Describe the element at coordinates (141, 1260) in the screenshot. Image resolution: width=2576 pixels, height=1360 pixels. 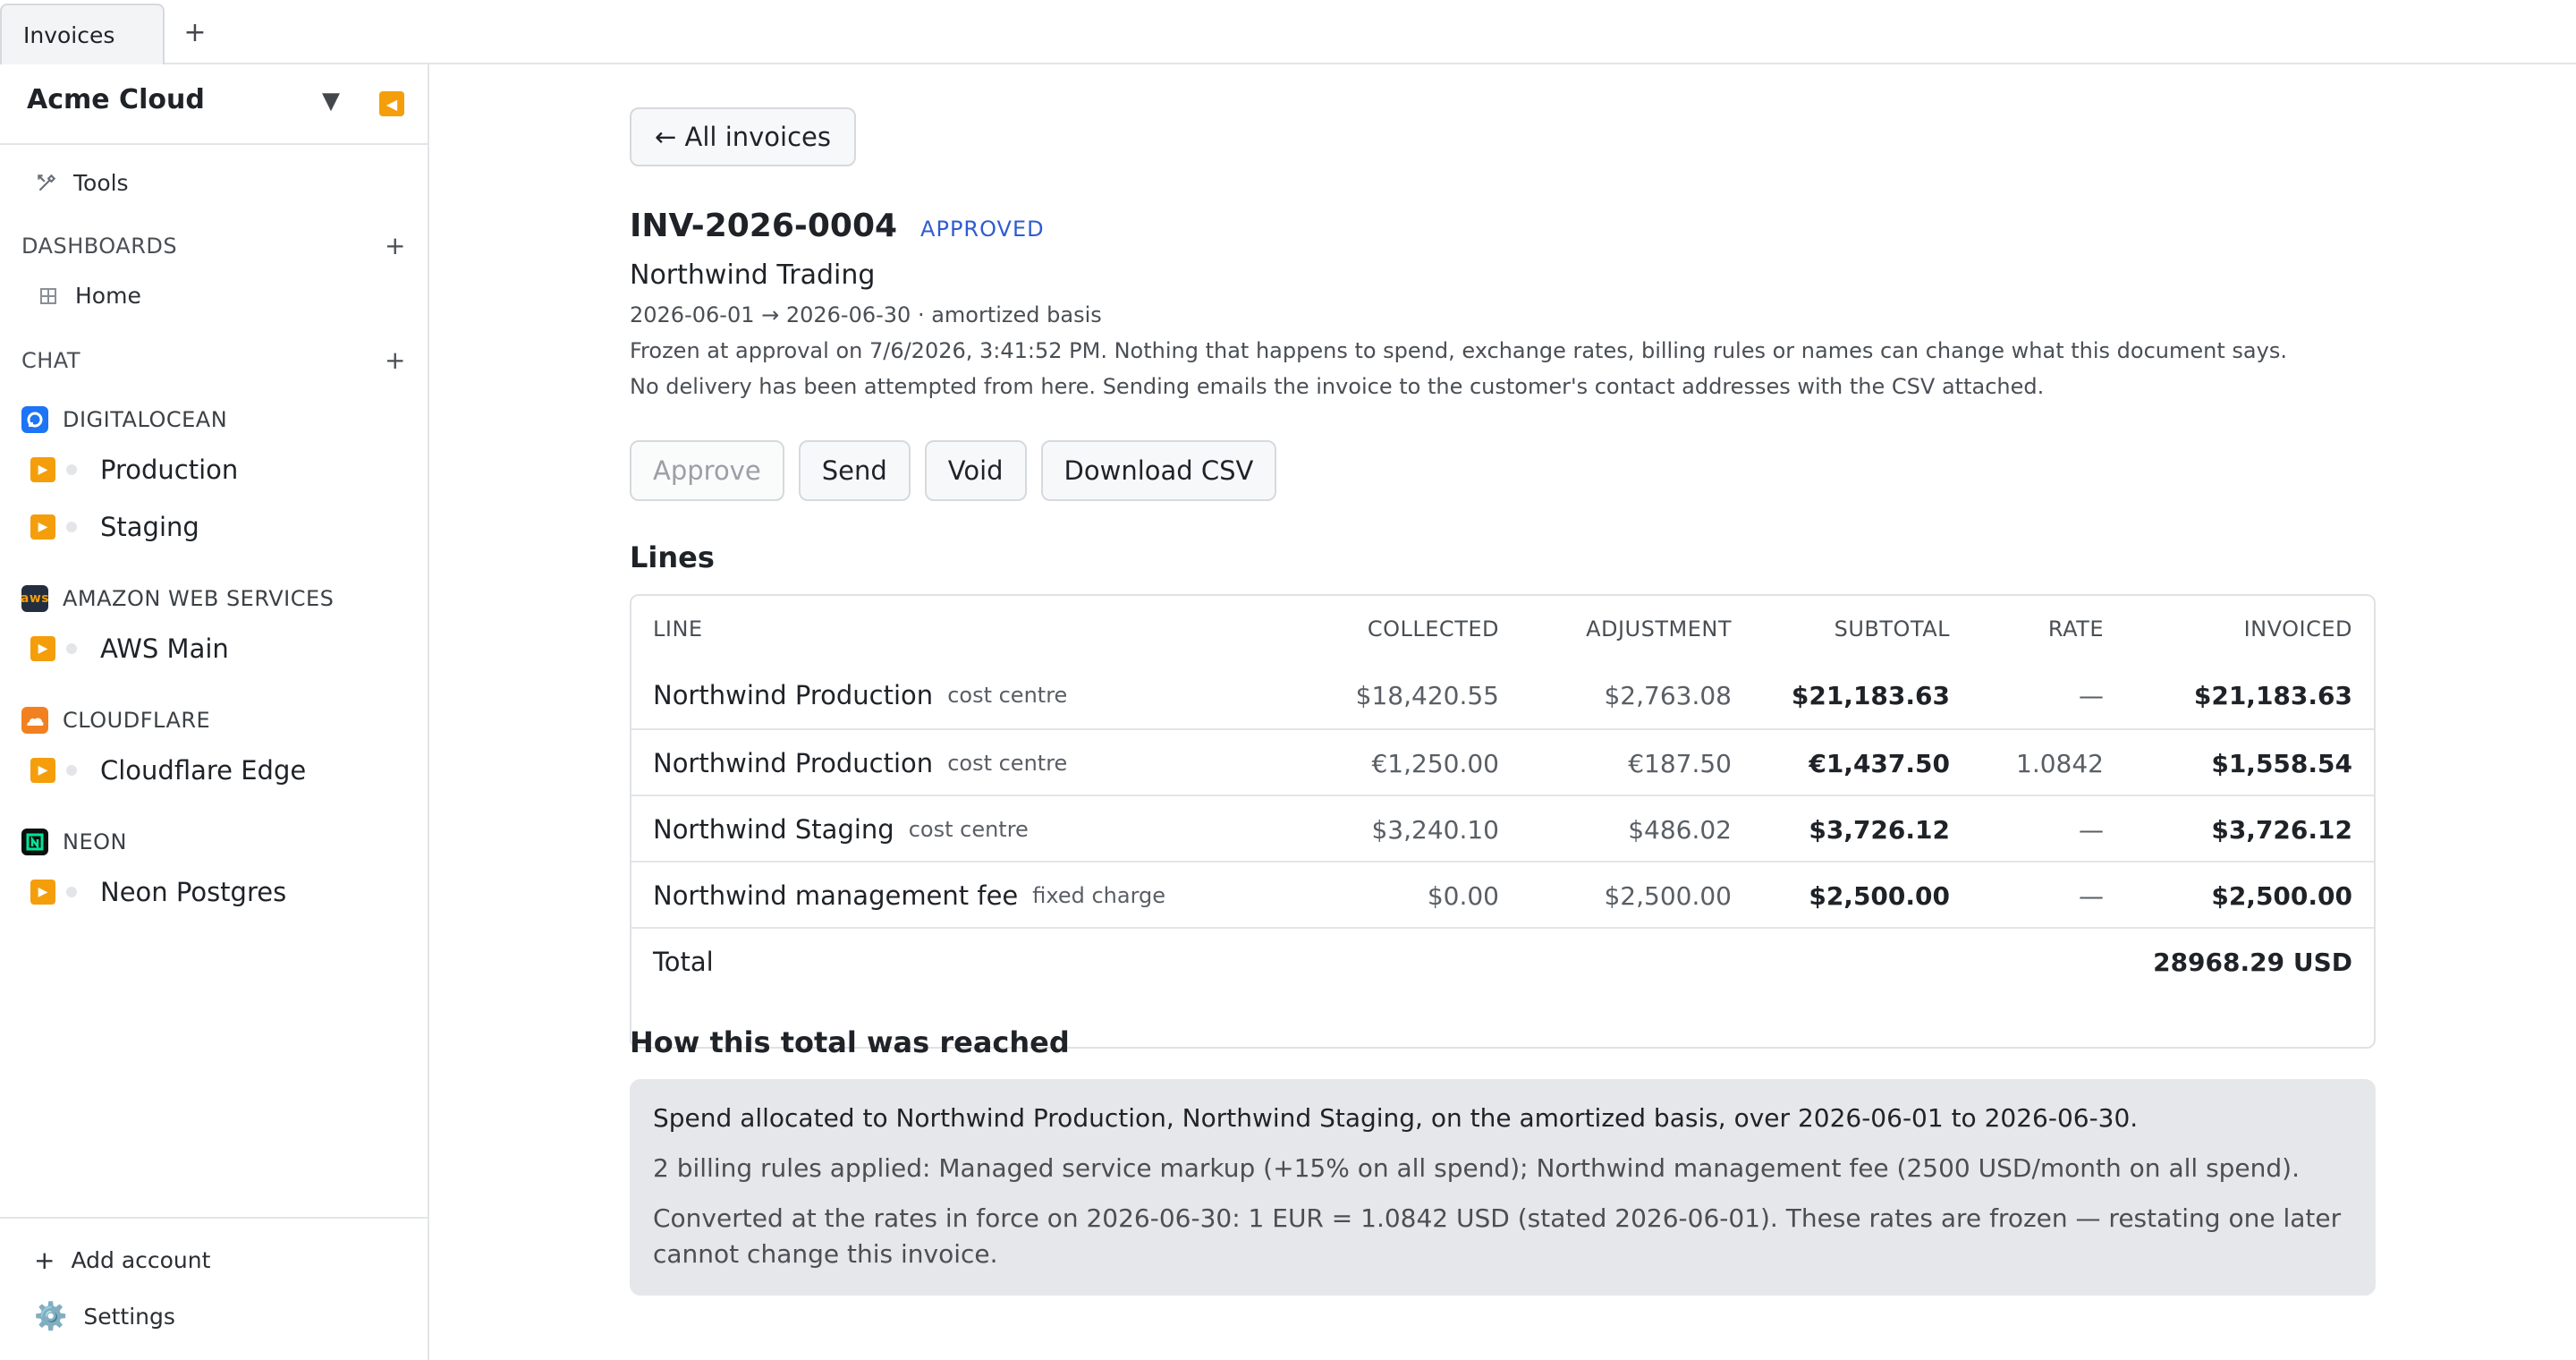
I see `add-account-label: Add account` at that location.